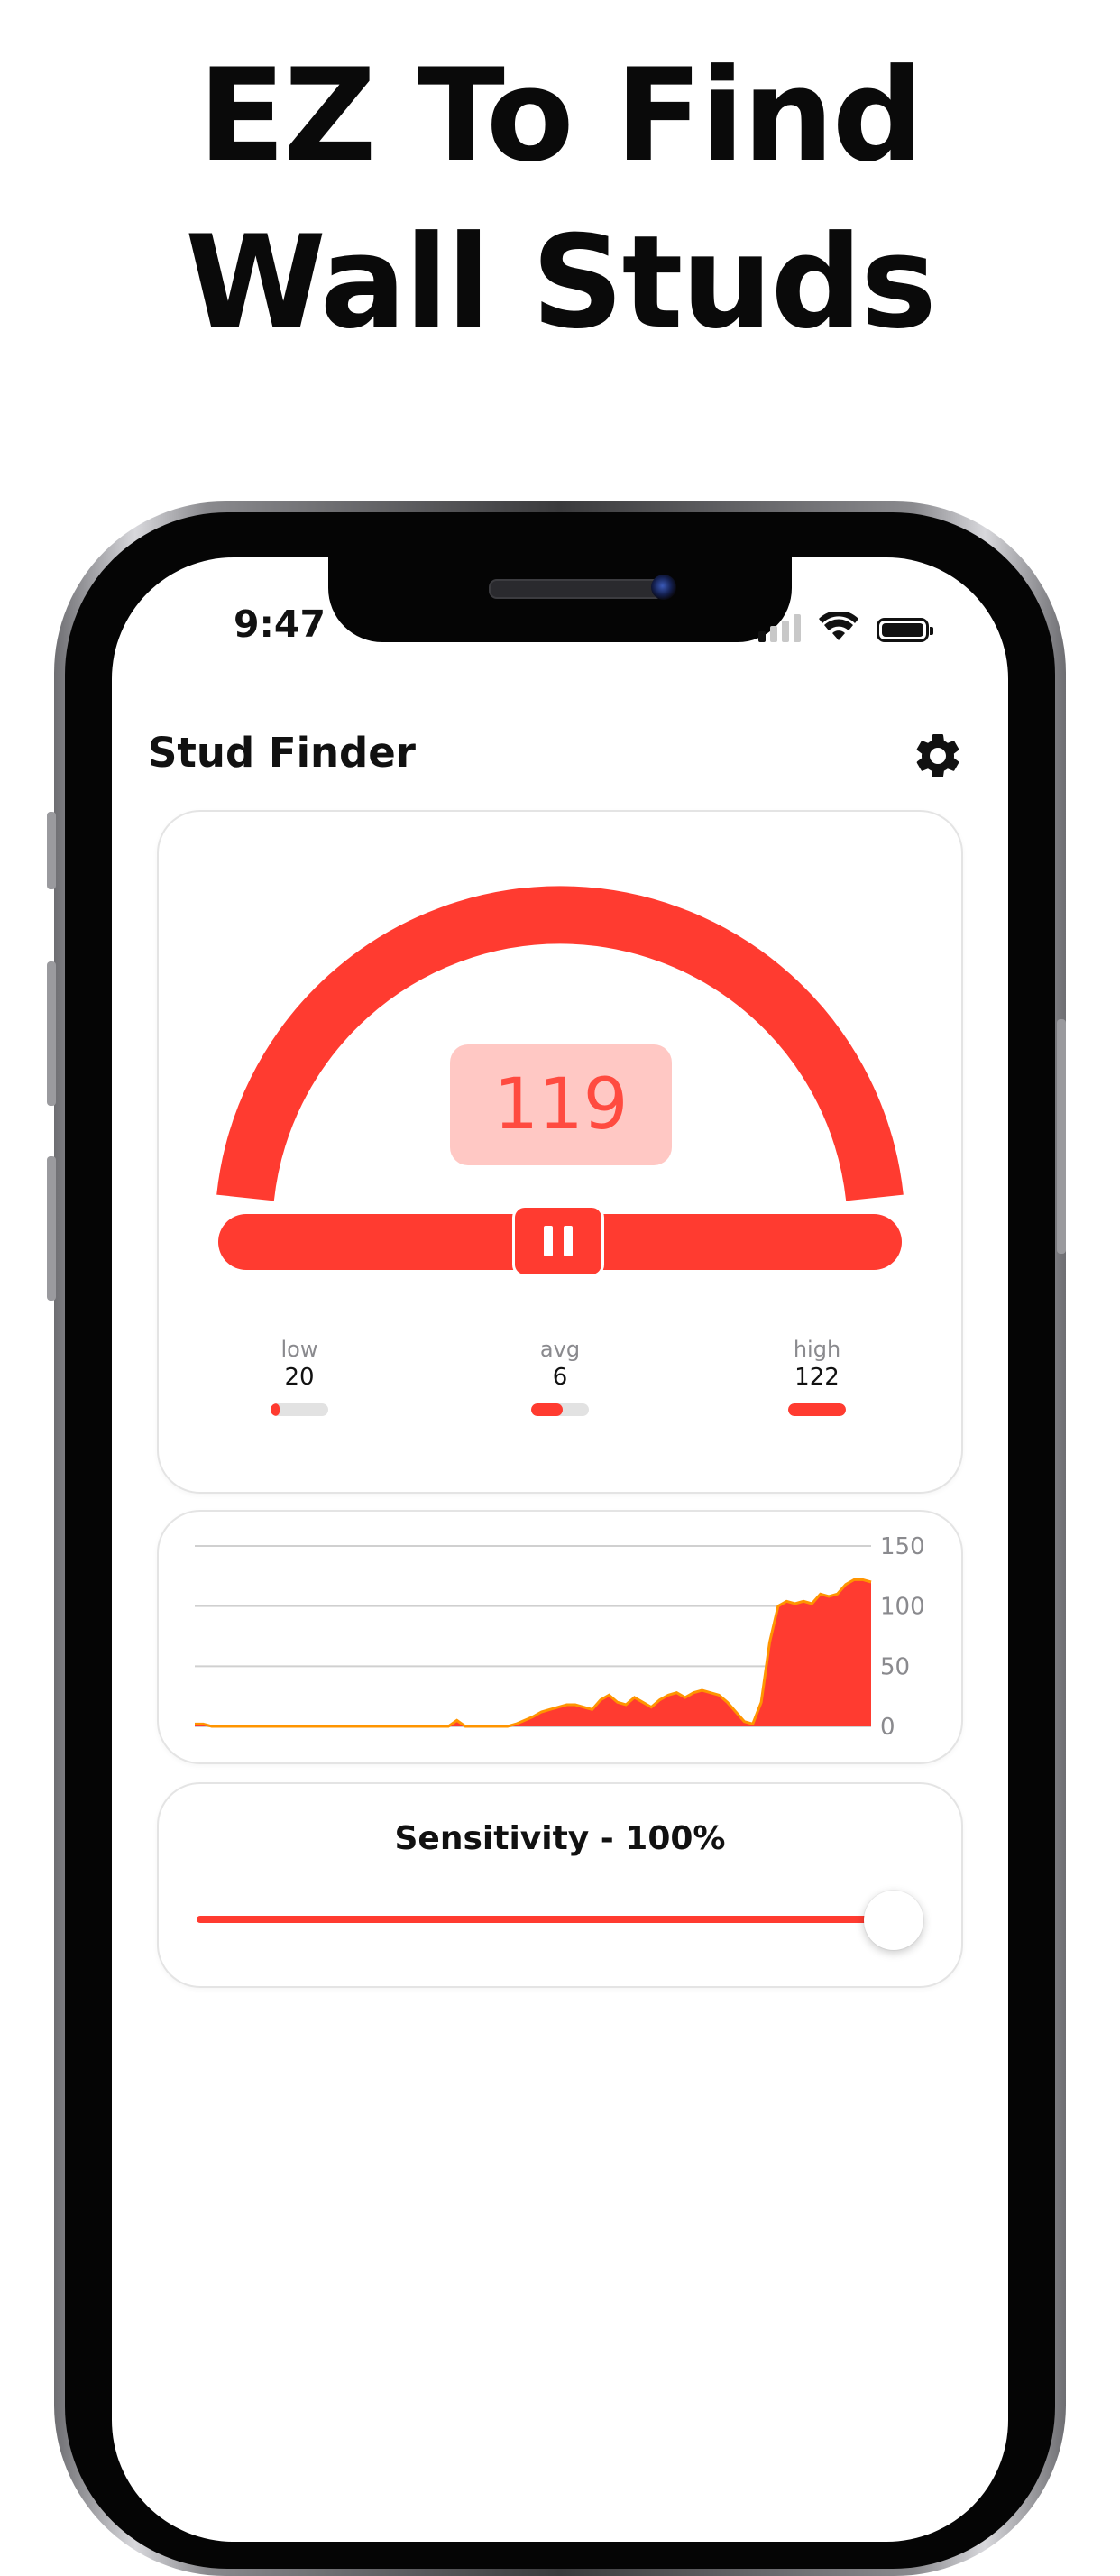 The image size is (1120, 2576). I want to click on pause-icon, so click(548, 1241).